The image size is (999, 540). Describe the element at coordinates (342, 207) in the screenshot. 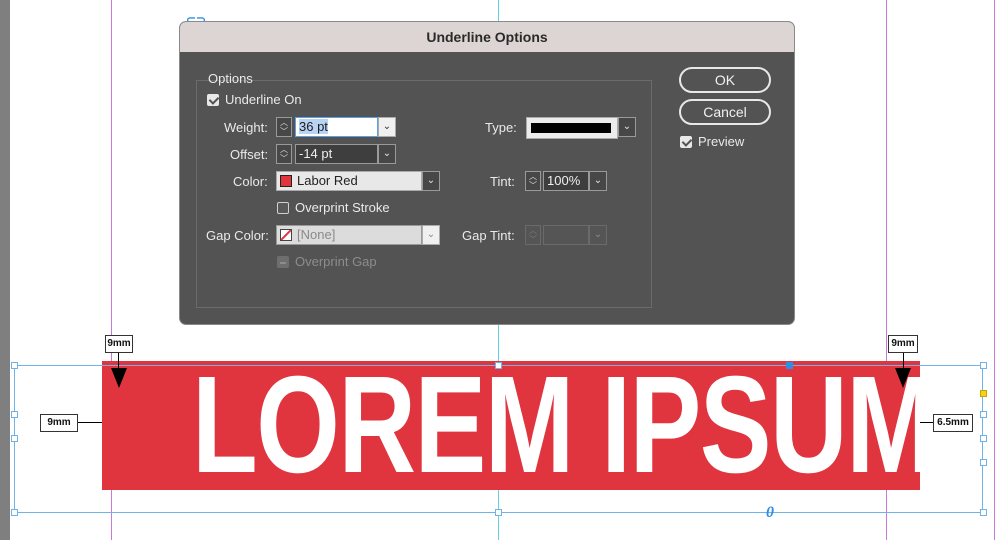

I see `overprint-stroke-label: Overprint Stroke` at that location.